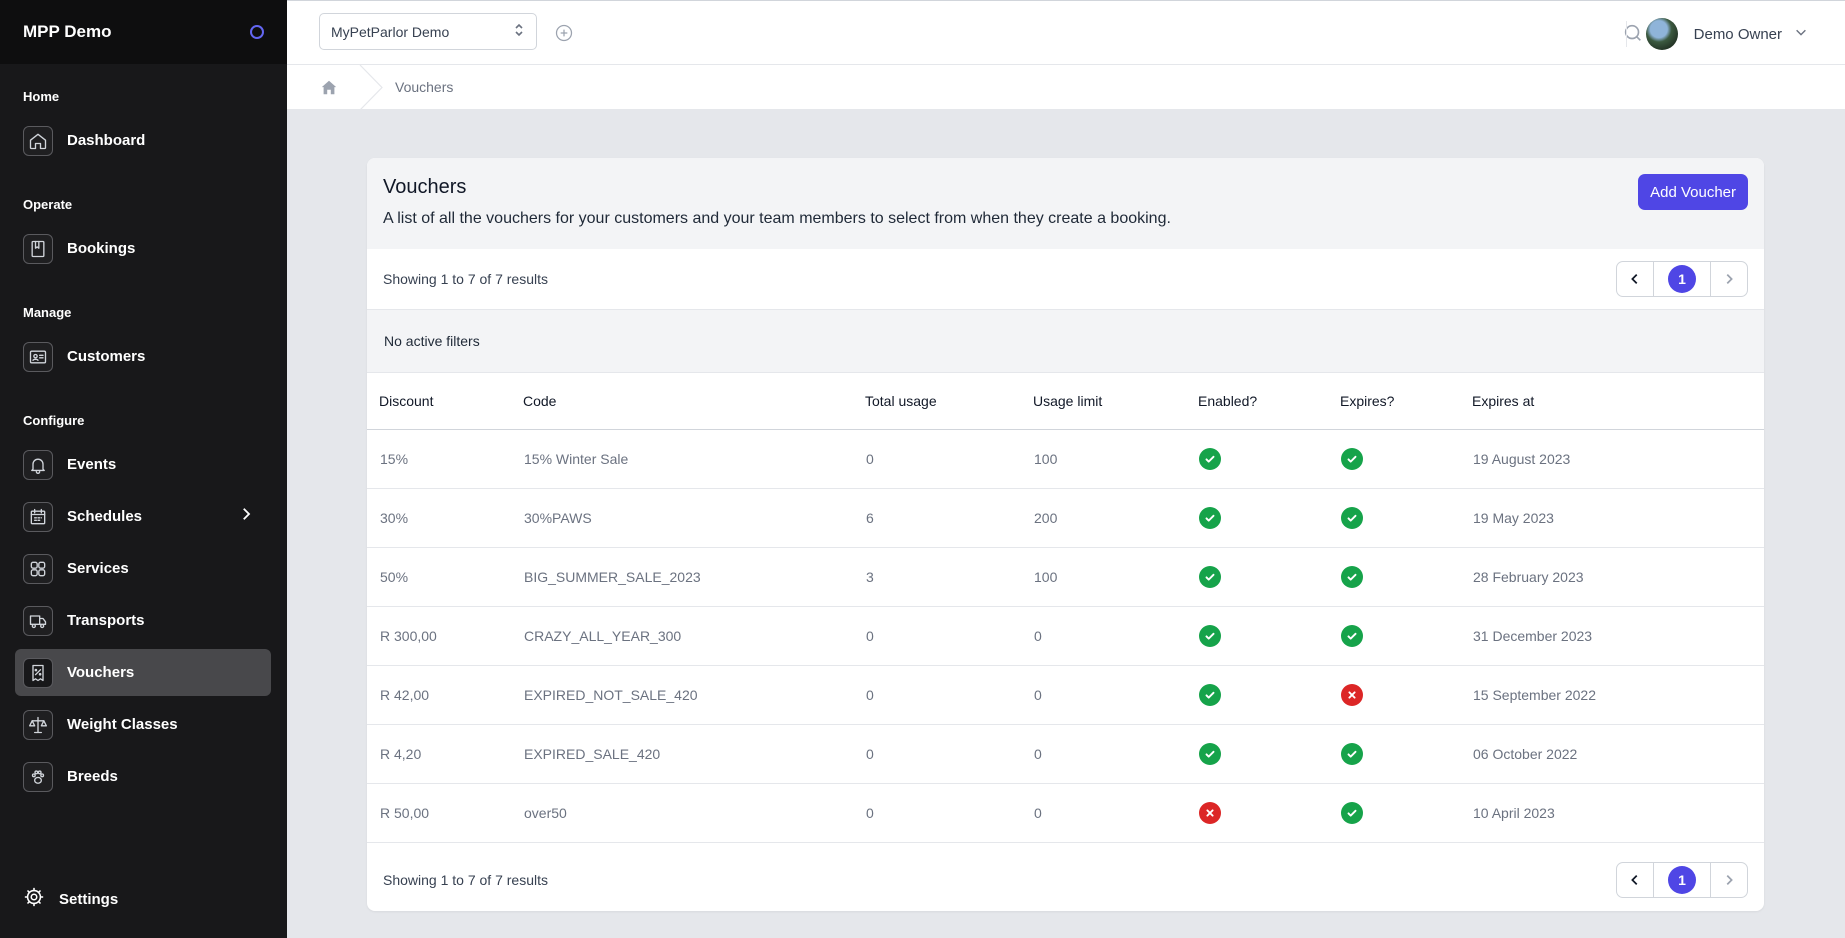 Image resolution: width=1845 pixels, height=938 pixels. I want to click on sidebar-item-vouchers: Vouchers, so click(143, 672).